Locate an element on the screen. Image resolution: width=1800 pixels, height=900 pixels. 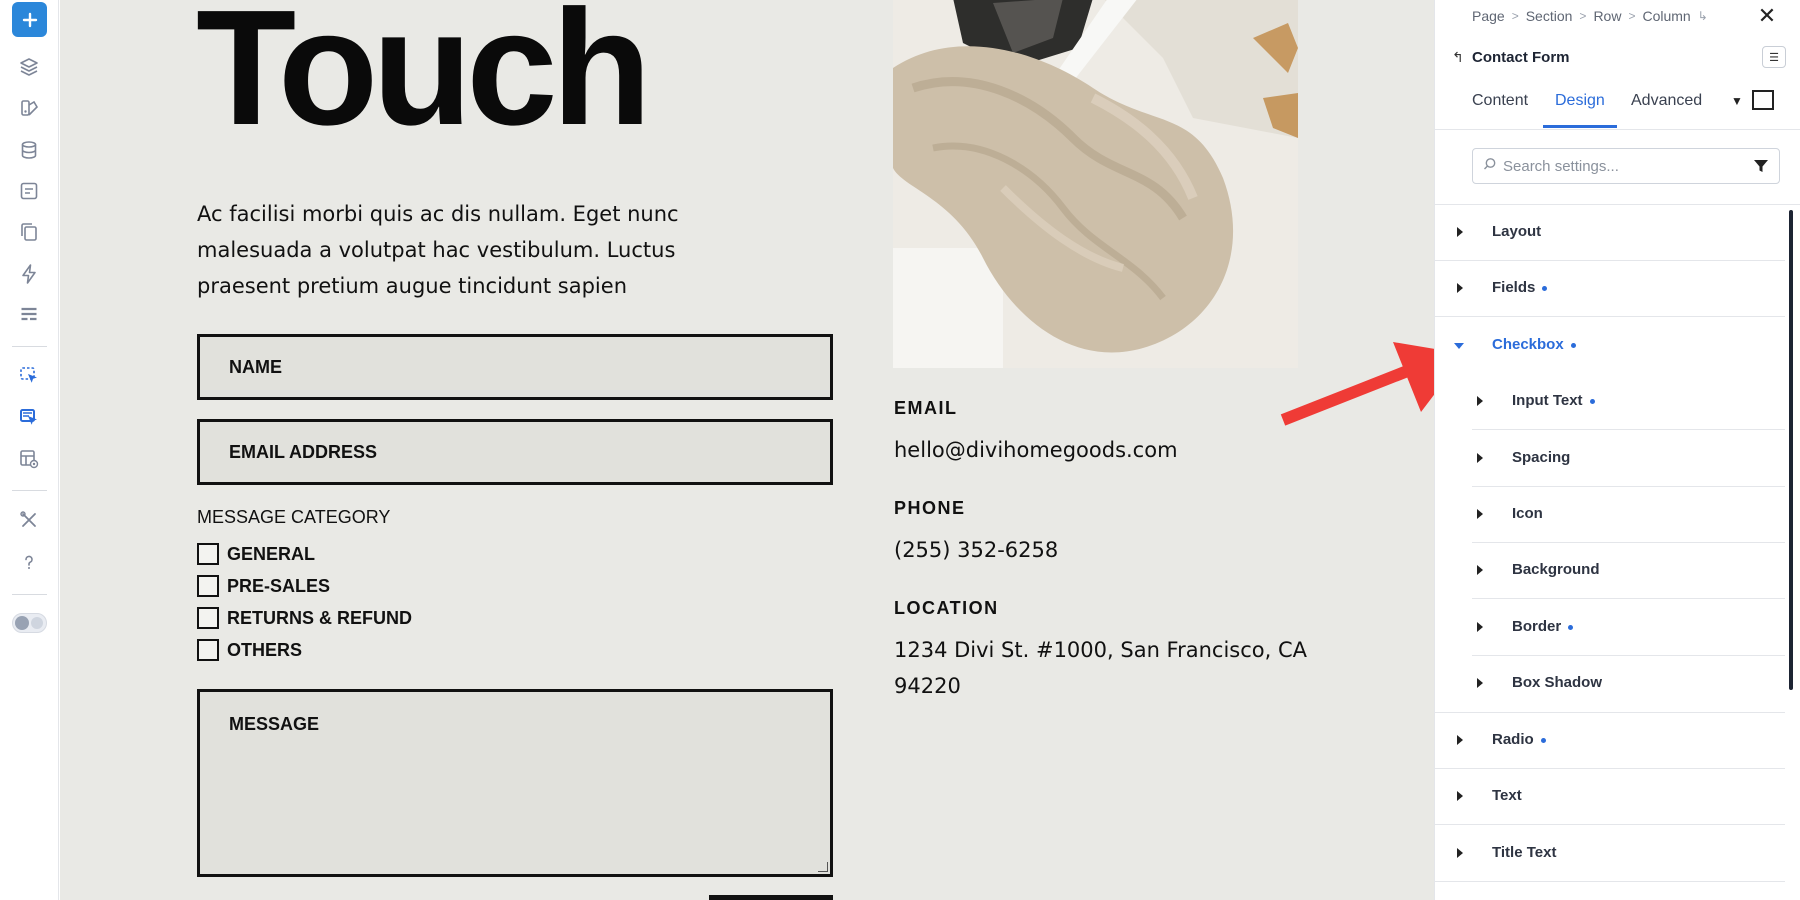
group-label: Layout is located at coordinates (1517, 231).